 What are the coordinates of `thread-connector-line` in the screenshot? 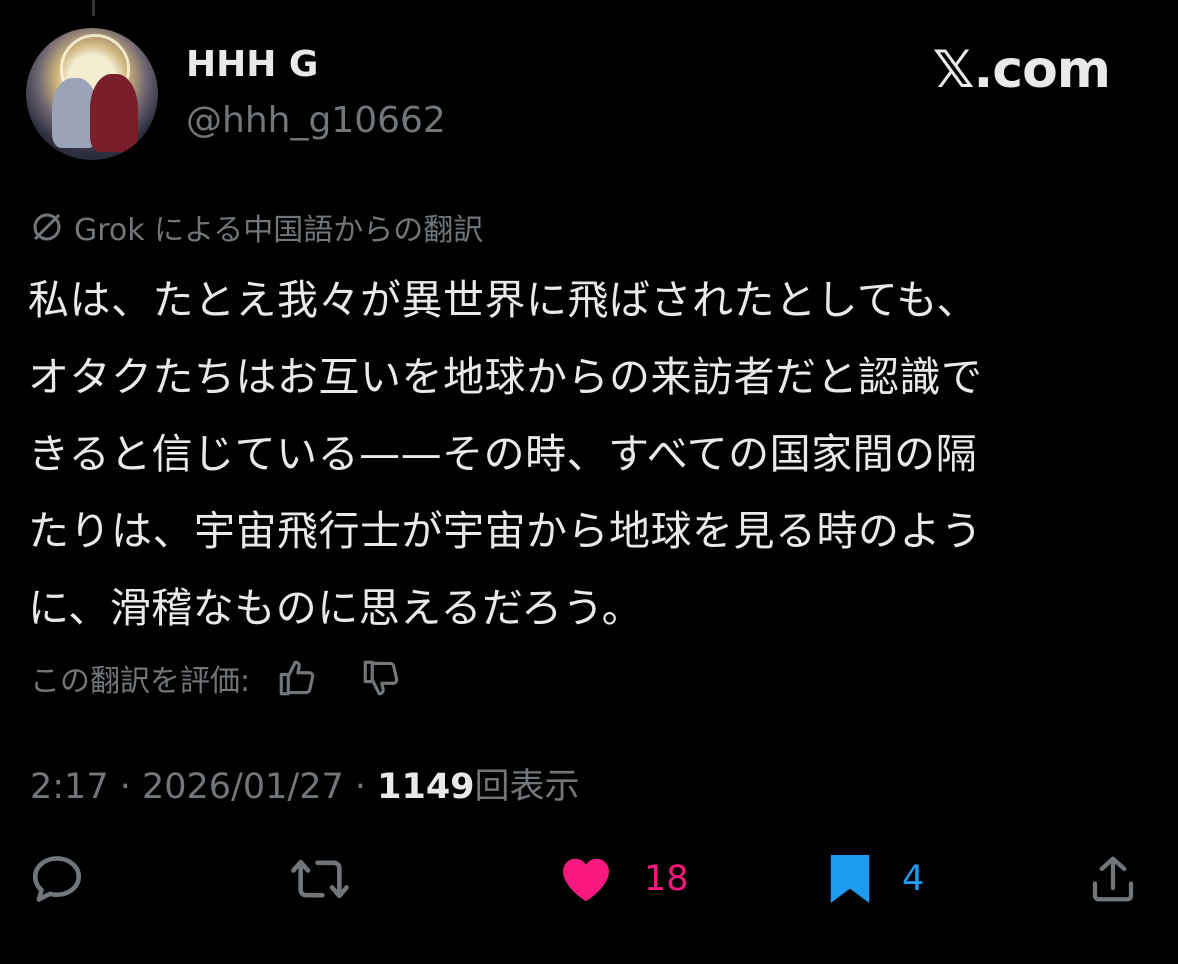 It's located at (93, 8).